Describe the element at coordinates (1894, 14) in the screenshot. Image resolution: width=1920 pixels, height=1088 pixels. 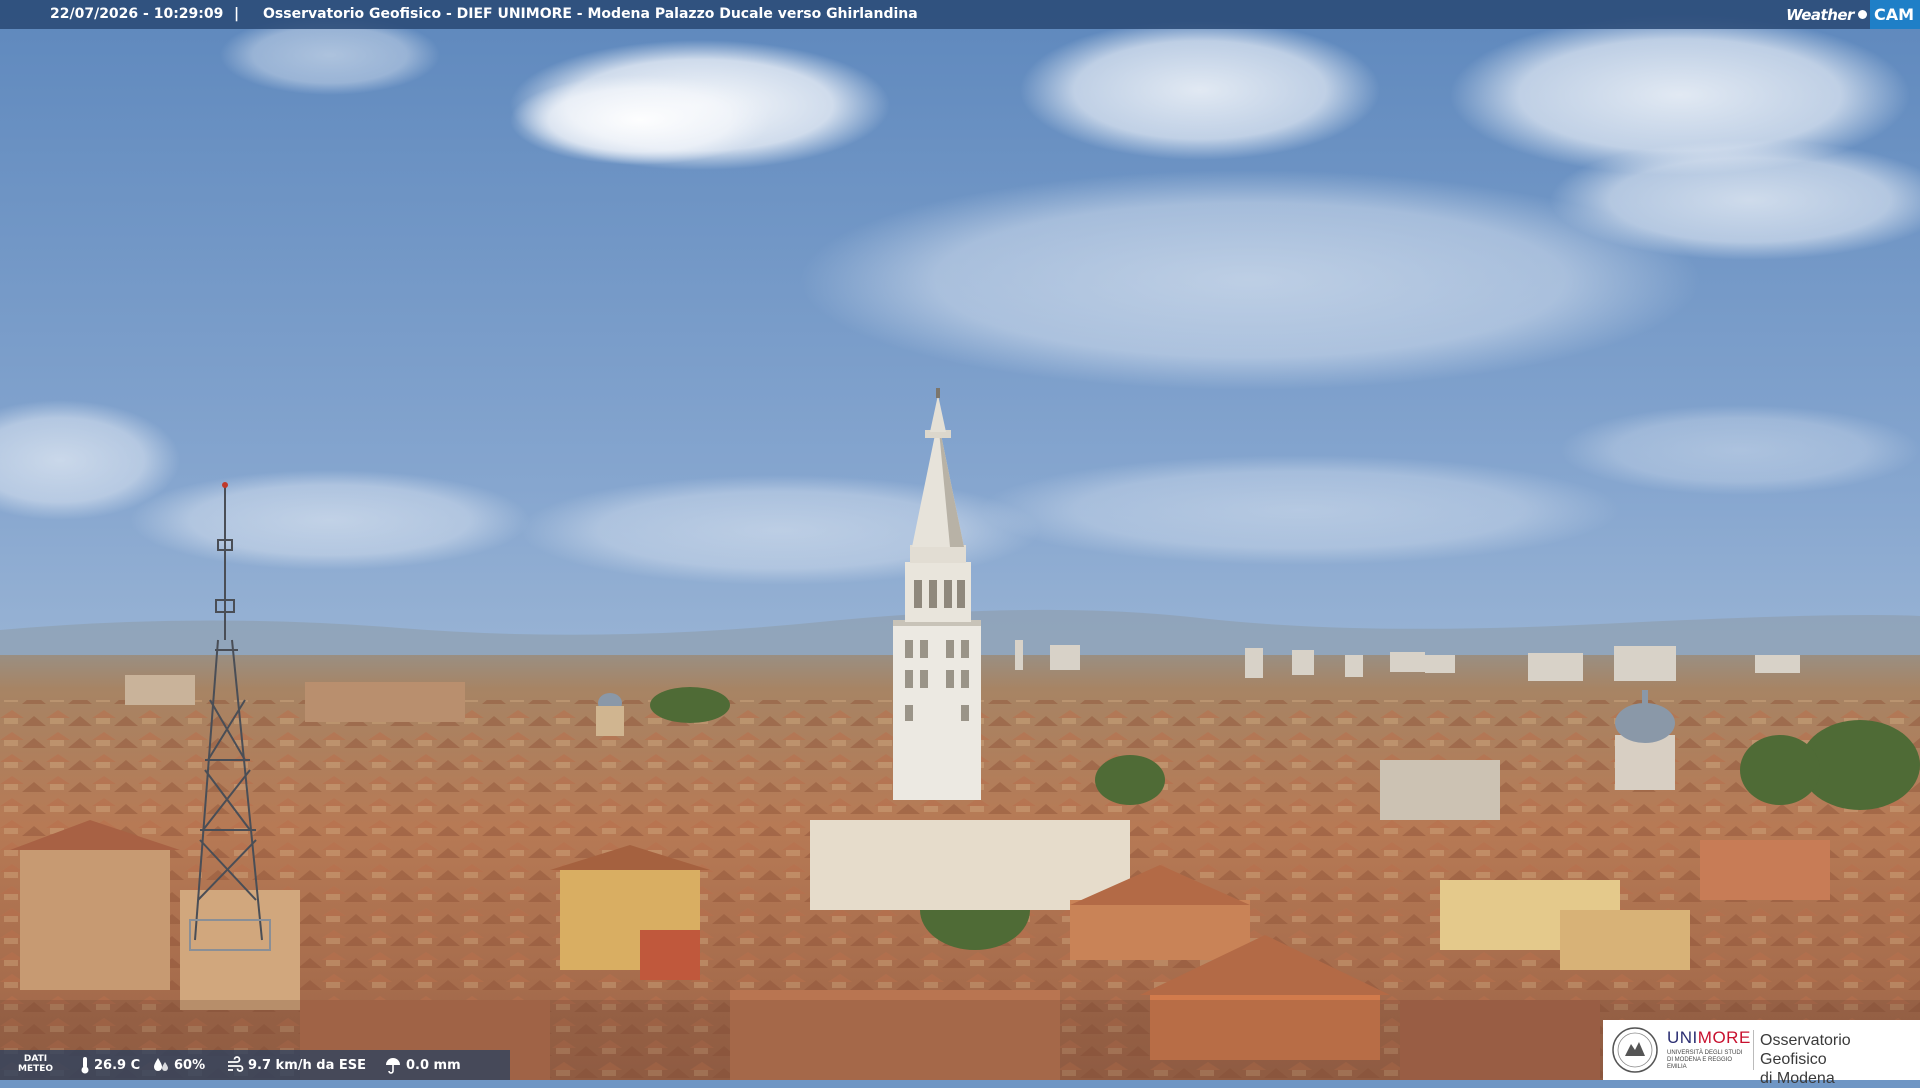
I see `brand-cam-text: CAM` at that location.